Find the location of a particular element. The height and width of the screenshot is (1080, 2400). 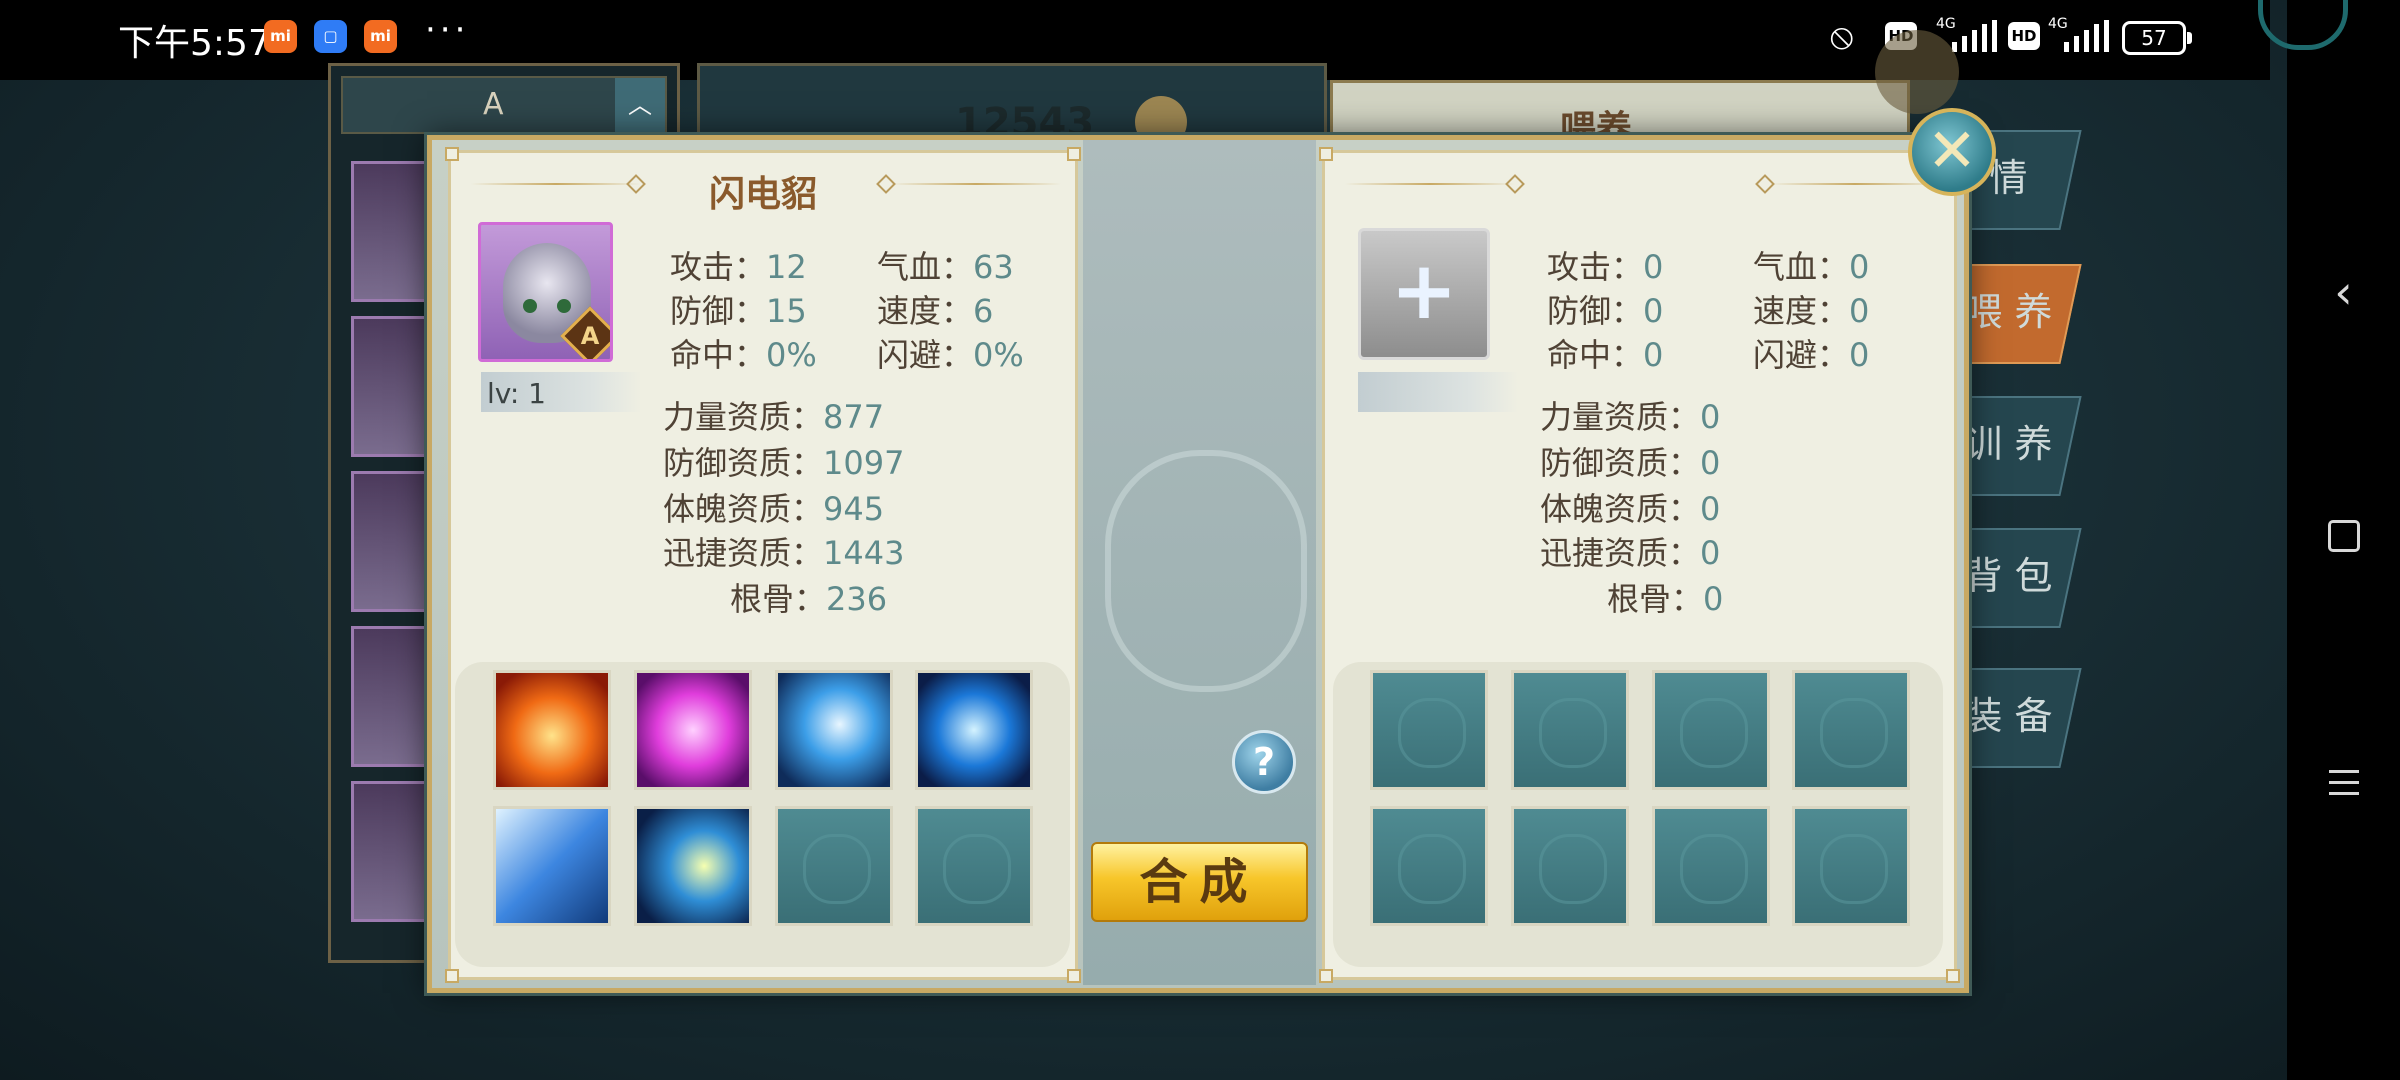

stat-dodge: 闪避：0% is located at coordinates (950, 355).